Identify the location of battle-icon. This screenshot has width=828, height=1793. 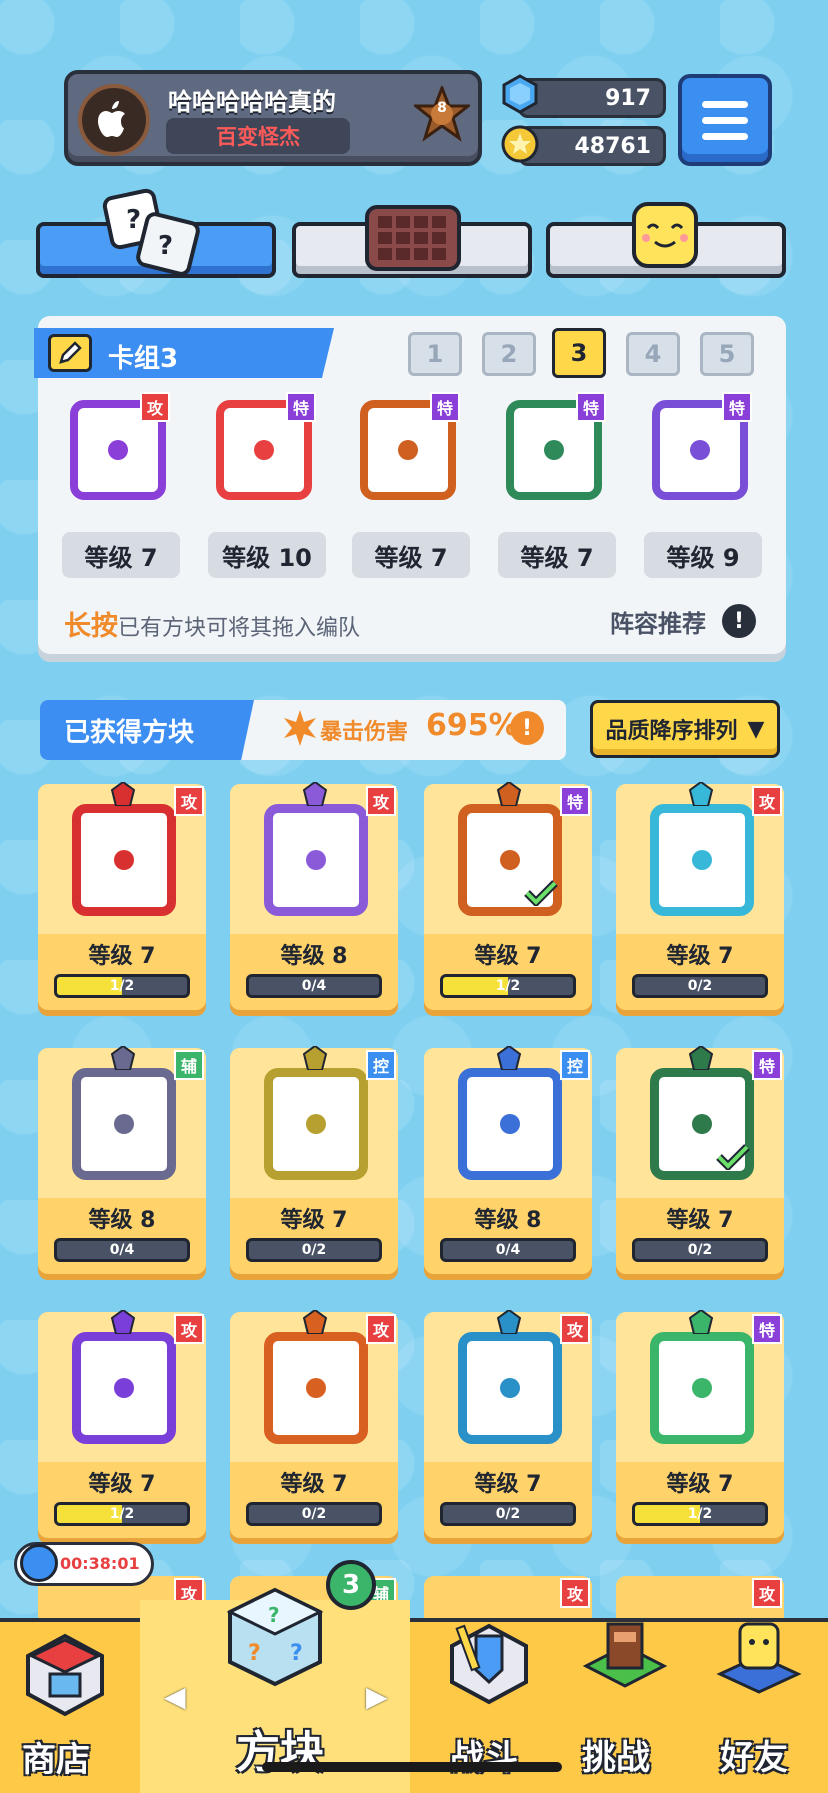
(489, 1664).